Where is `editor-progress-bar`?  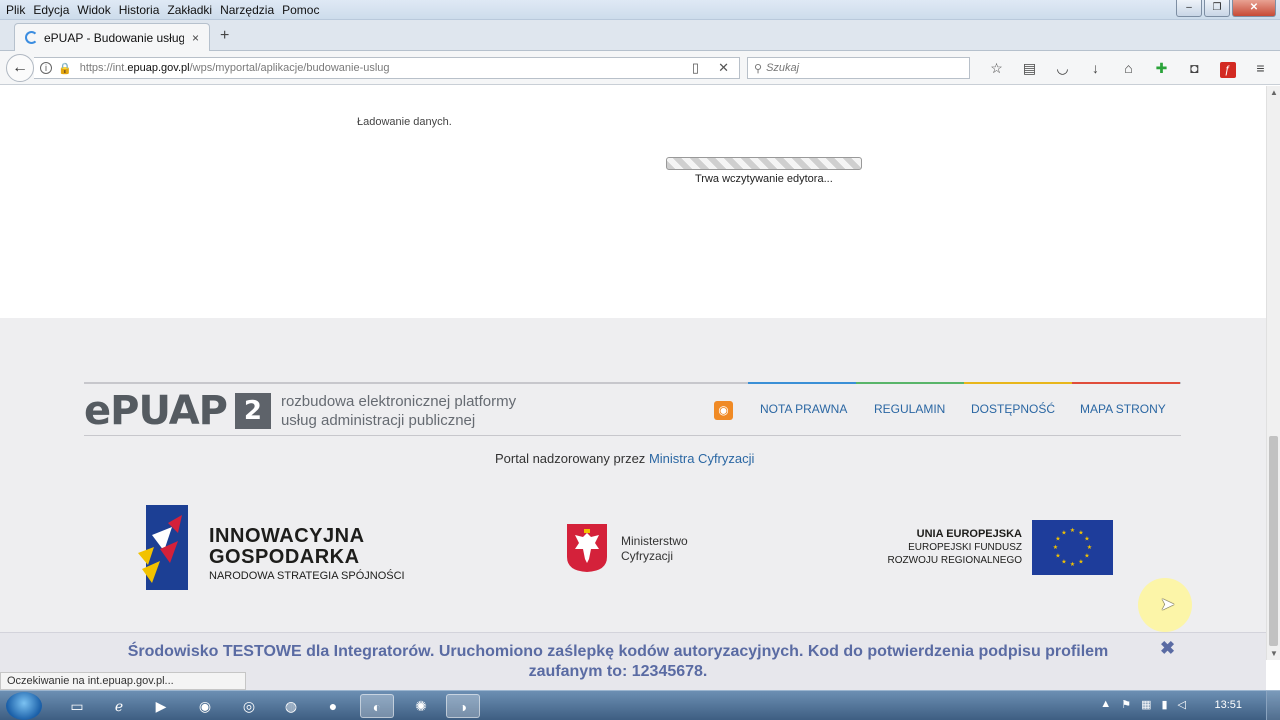
editor-progress-bar is located at coordinates (764, 163).